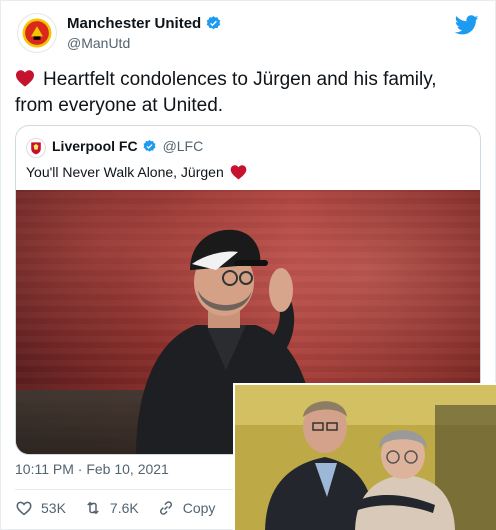 The height and width of the screenshot is (530, 496). I want to click on retweet-count: 7.6K, so click(124, 508).